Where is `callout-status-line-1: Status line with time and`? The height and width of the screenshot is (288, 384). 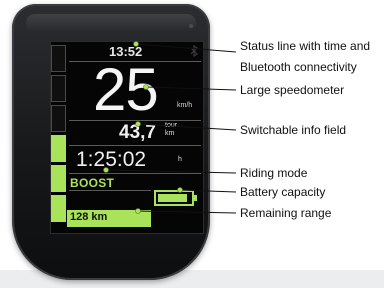 callout-status-line-1: Status line with time and is located at coordinates (305, 46).